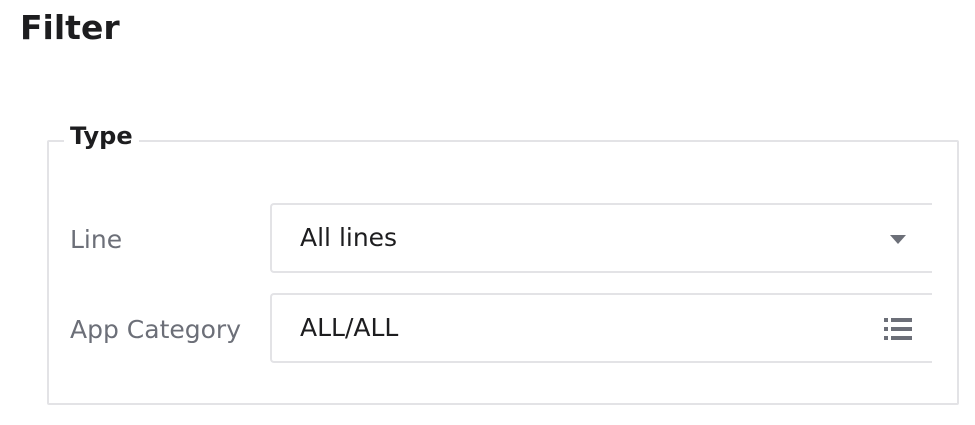  I want to click on line-label: Line, so click(96, 239).